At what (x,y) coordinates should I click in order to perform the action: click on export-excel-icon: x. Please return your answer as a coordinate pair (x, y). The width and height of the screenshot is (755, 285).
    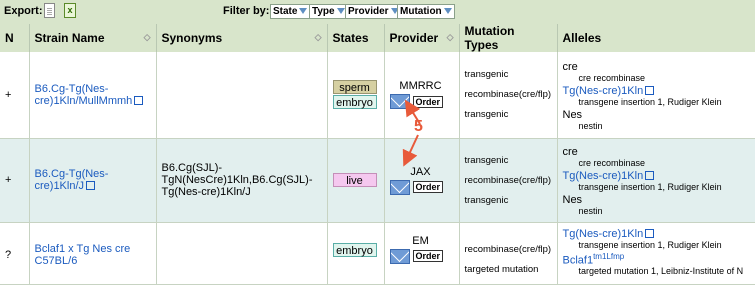
    Looking at the image, I should click on (70, 10).